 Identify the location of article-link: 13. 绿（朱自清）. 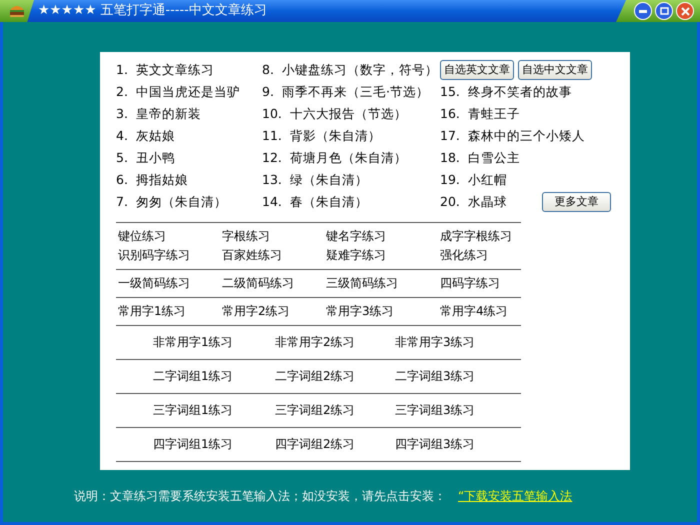
(351, 180).